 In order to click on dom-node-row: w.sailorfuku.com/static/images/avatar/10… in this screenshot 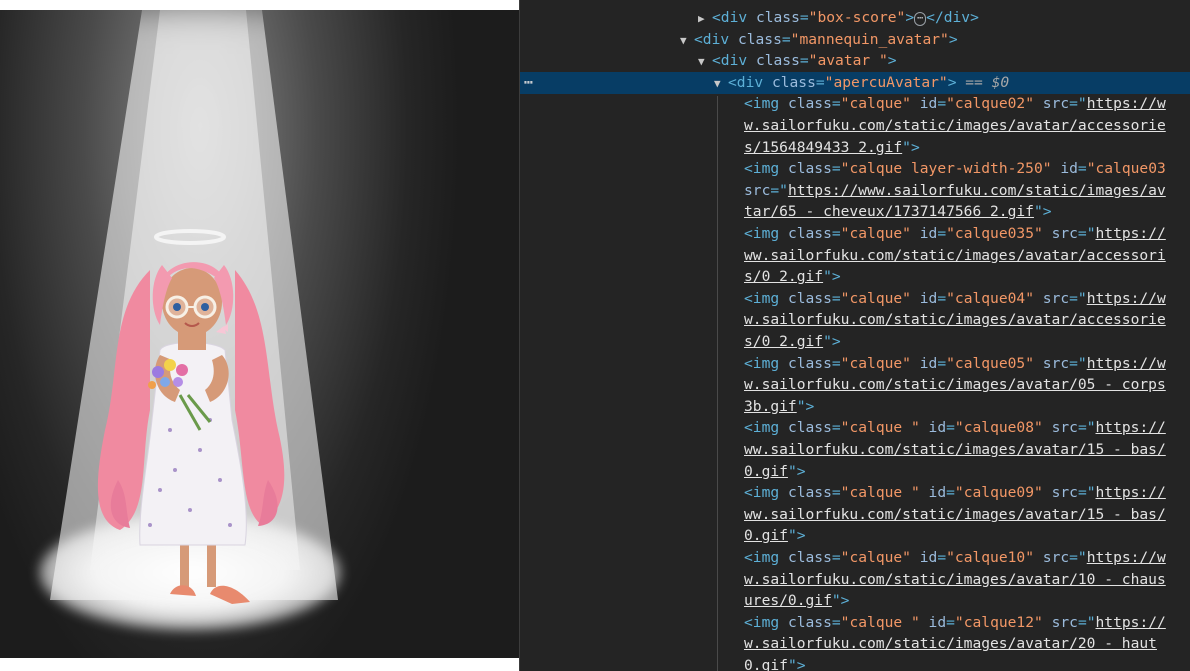, I will do `click(855, 580)`.